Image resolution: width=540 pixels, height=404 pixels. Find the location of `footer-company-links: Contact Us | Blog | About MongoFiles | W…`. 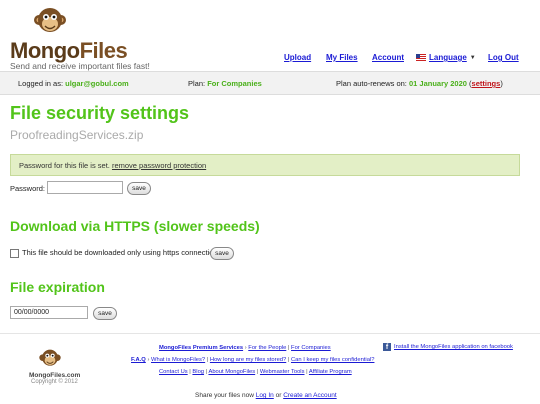

footer-company-links: Contact Us | Blog | About MongoFiles | W… is located at coordinates (255, 372).